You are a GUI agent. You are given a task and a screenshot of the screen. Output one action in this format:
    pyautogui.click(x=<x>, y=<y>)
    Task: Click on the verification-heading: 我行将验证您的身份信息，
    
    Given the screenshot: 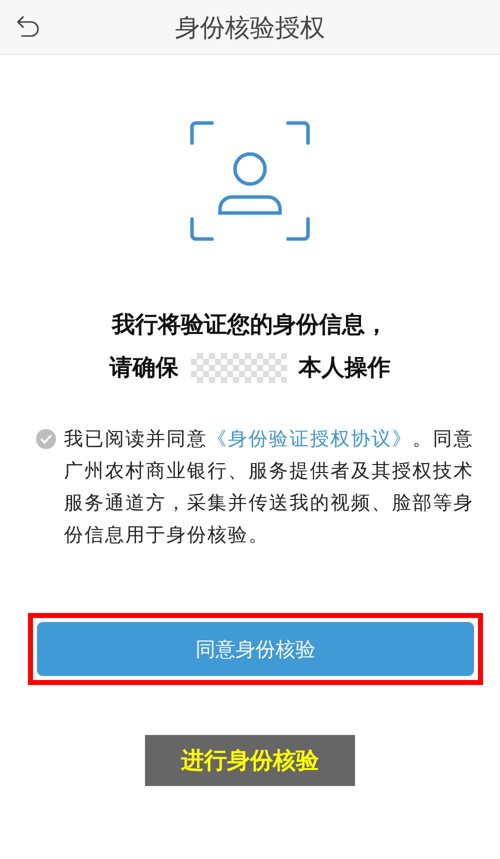 What is the action you would take?
    pyautogui.click(x=250, y=325)
    